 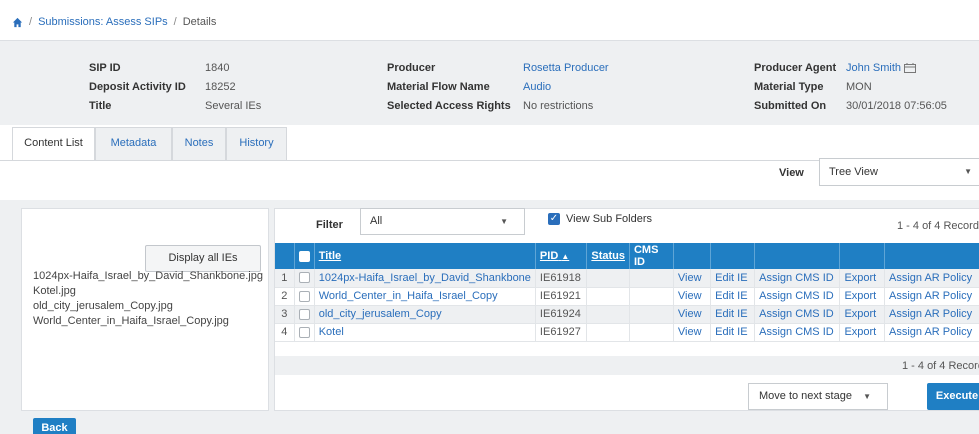 What do you see at coordinates (17, 22) in the screenshot?
I see `home-icon` at bounding box center [17, 22].